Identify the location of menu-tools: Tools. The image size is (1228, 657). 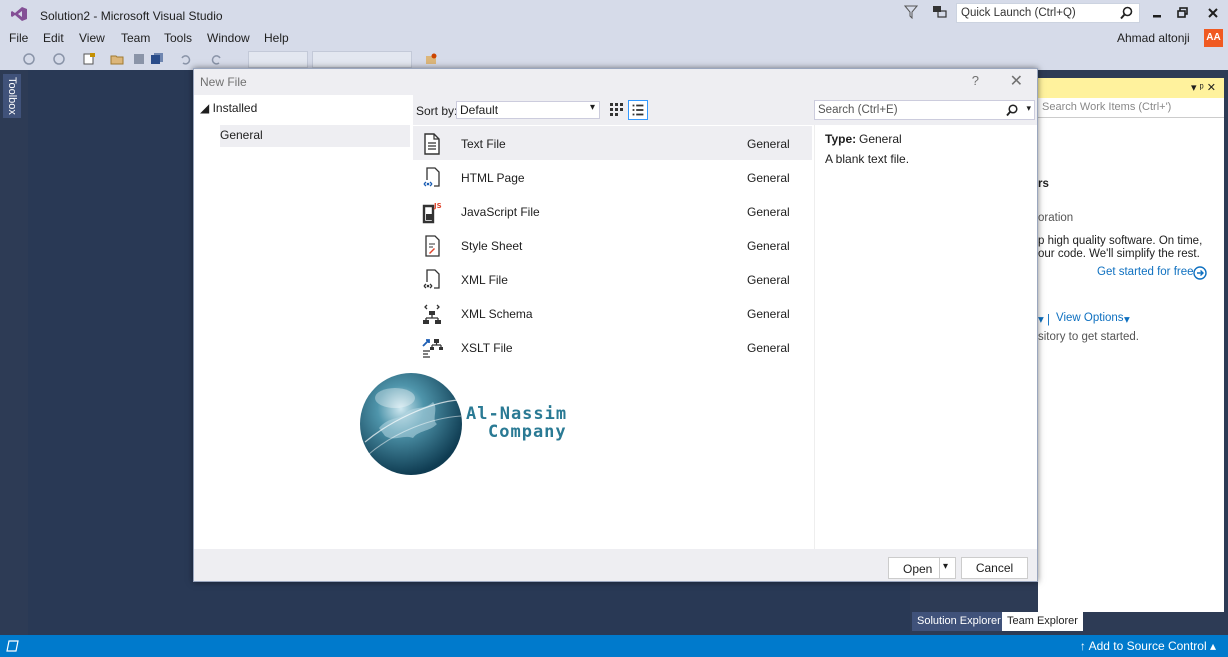
(178, 38).